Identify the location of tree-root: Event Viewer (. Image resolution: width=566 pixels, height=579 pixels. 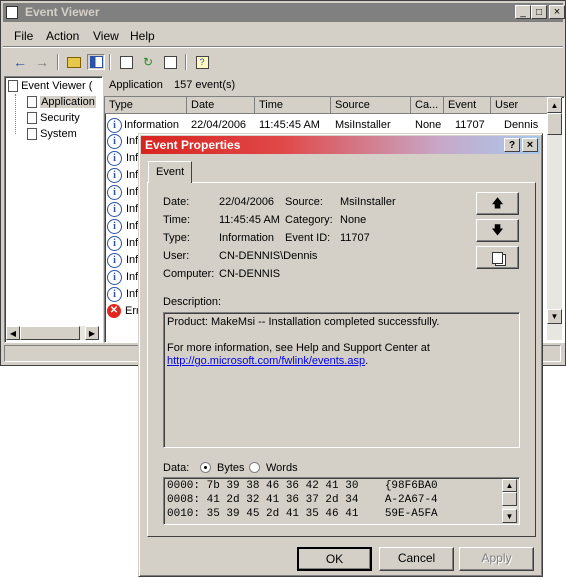
(50, 86).